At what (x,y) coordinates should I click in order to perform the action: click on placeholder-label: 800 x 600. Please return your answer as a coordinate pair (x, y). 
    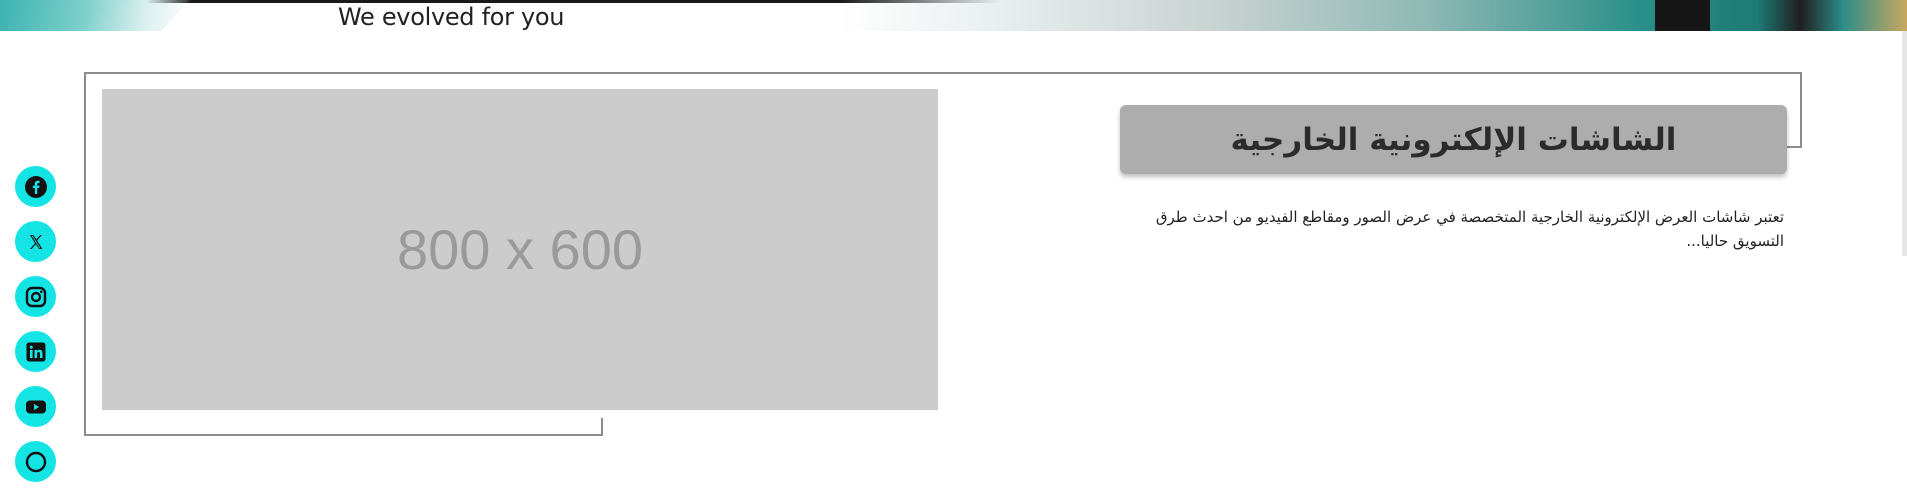
    Looking at the image, I should click on (520, 249).